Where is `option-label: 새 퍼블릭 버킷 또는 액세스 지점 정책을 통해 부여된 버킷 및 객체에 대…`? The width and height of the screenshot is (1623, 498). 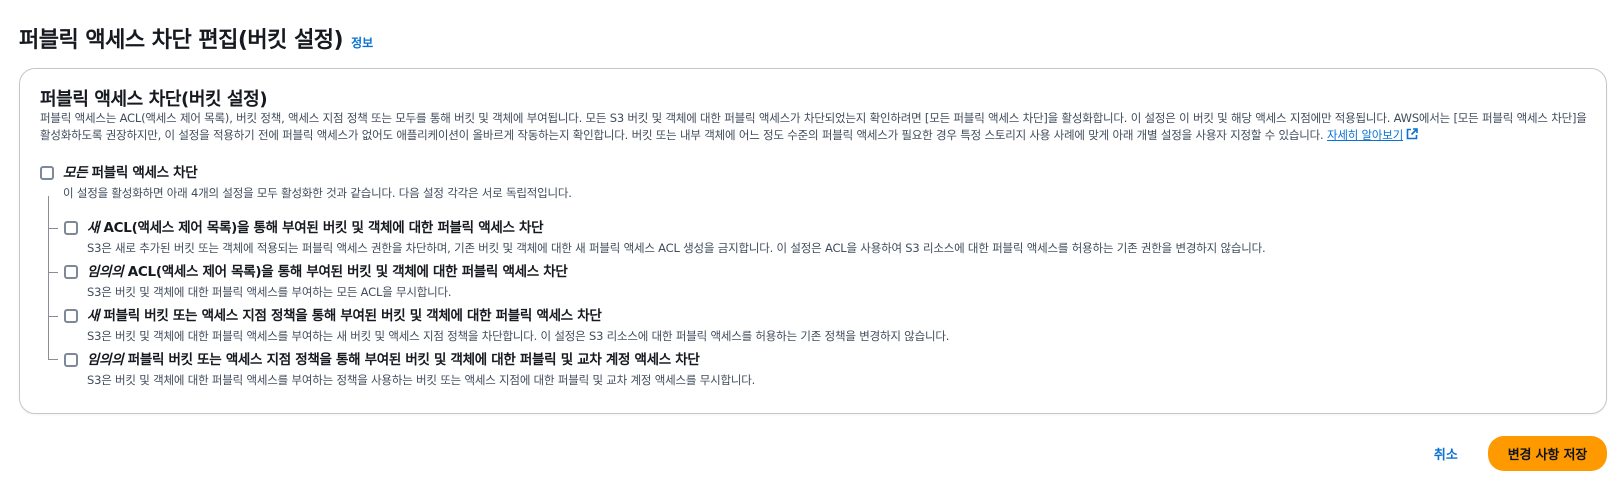
option-label: 새 퍼블릭 버킷 또는 액세스 지점 정책을 통해 부여된 버킷 및 객체에 대… is located at coordinates (518, 316).